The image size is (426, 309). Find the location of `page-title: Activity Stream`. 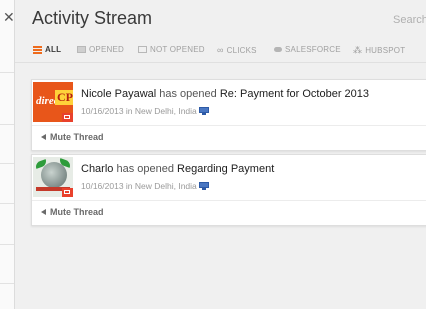

page-title: Activity Stream is located at coordinates (92, 18).